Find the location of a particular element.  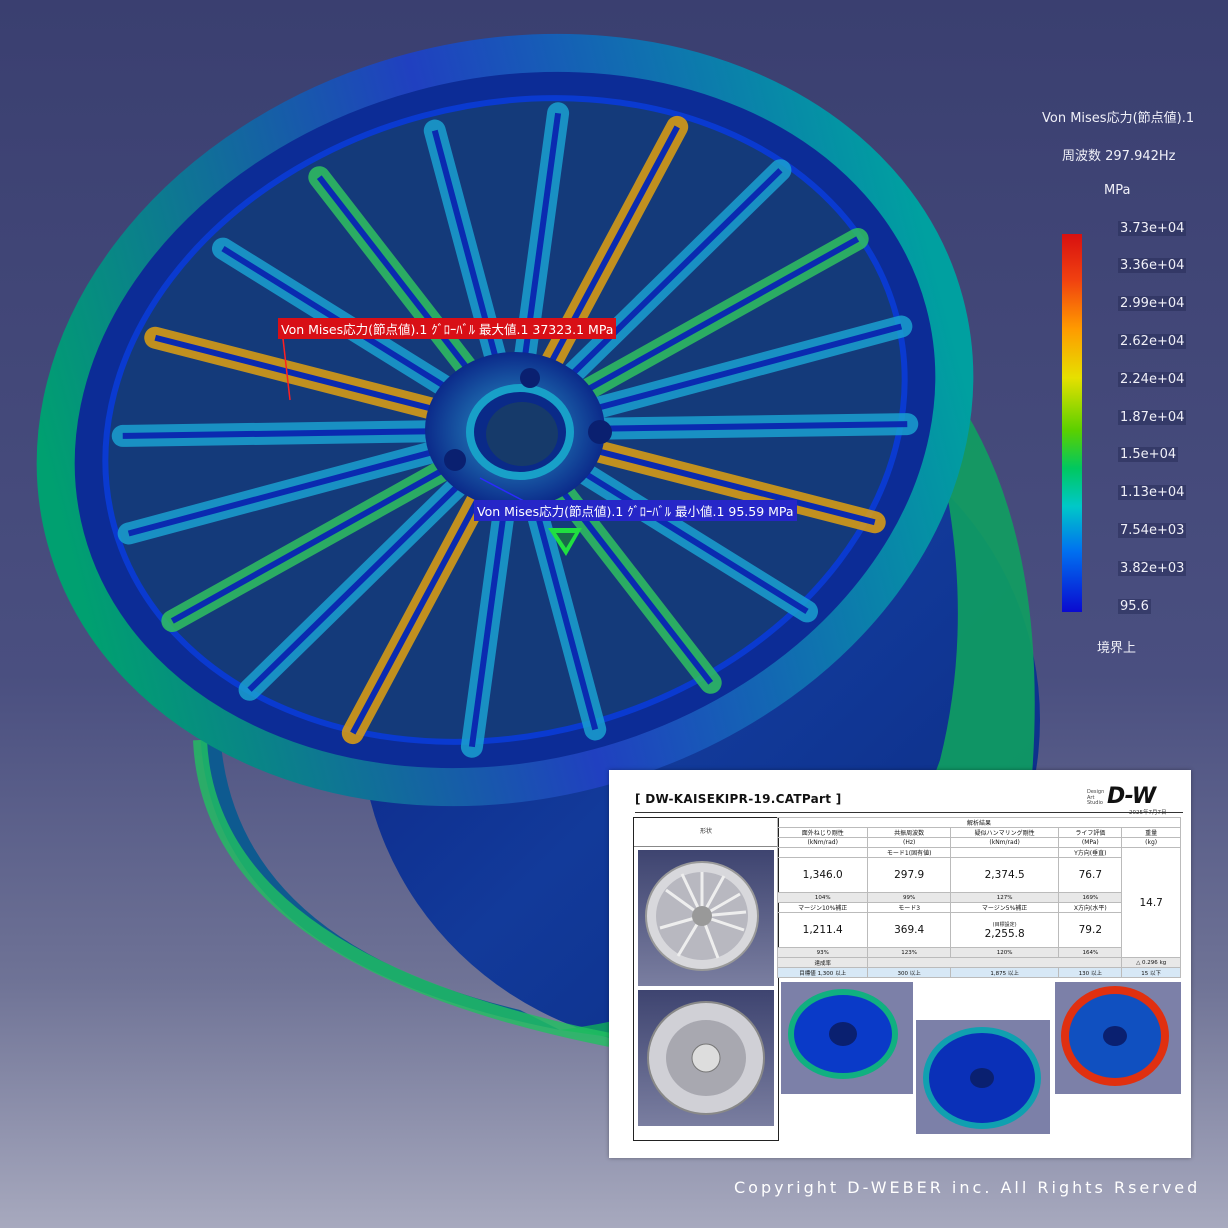

value-cell: 79.2 is located at coordinates (1090, 930).